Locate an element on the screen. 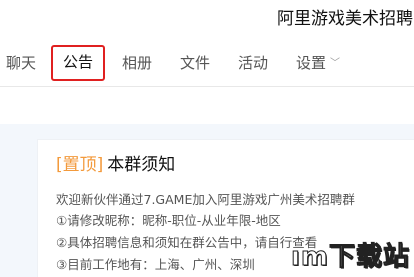 This screenshot has height=277, width=414. announcement-title: [置顶] 本群须知 is located at coordinates (115, 162).